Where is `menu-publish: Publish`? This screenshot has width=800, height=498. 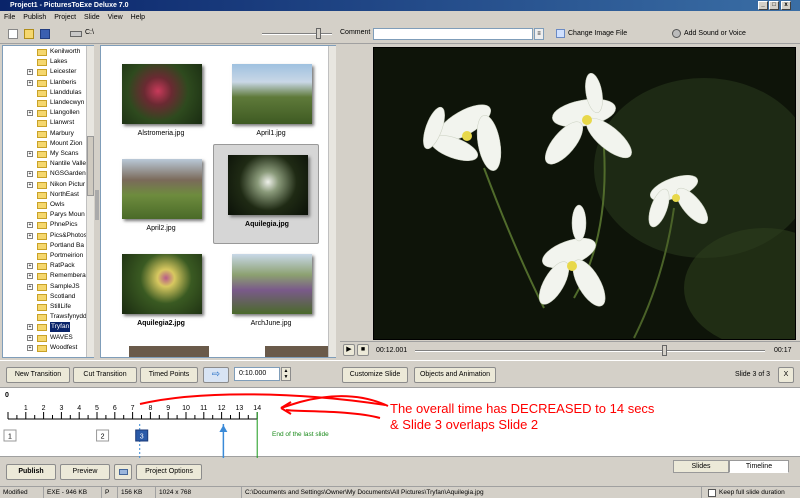
menu-publish: Publish is located at coordinates (34, 17).